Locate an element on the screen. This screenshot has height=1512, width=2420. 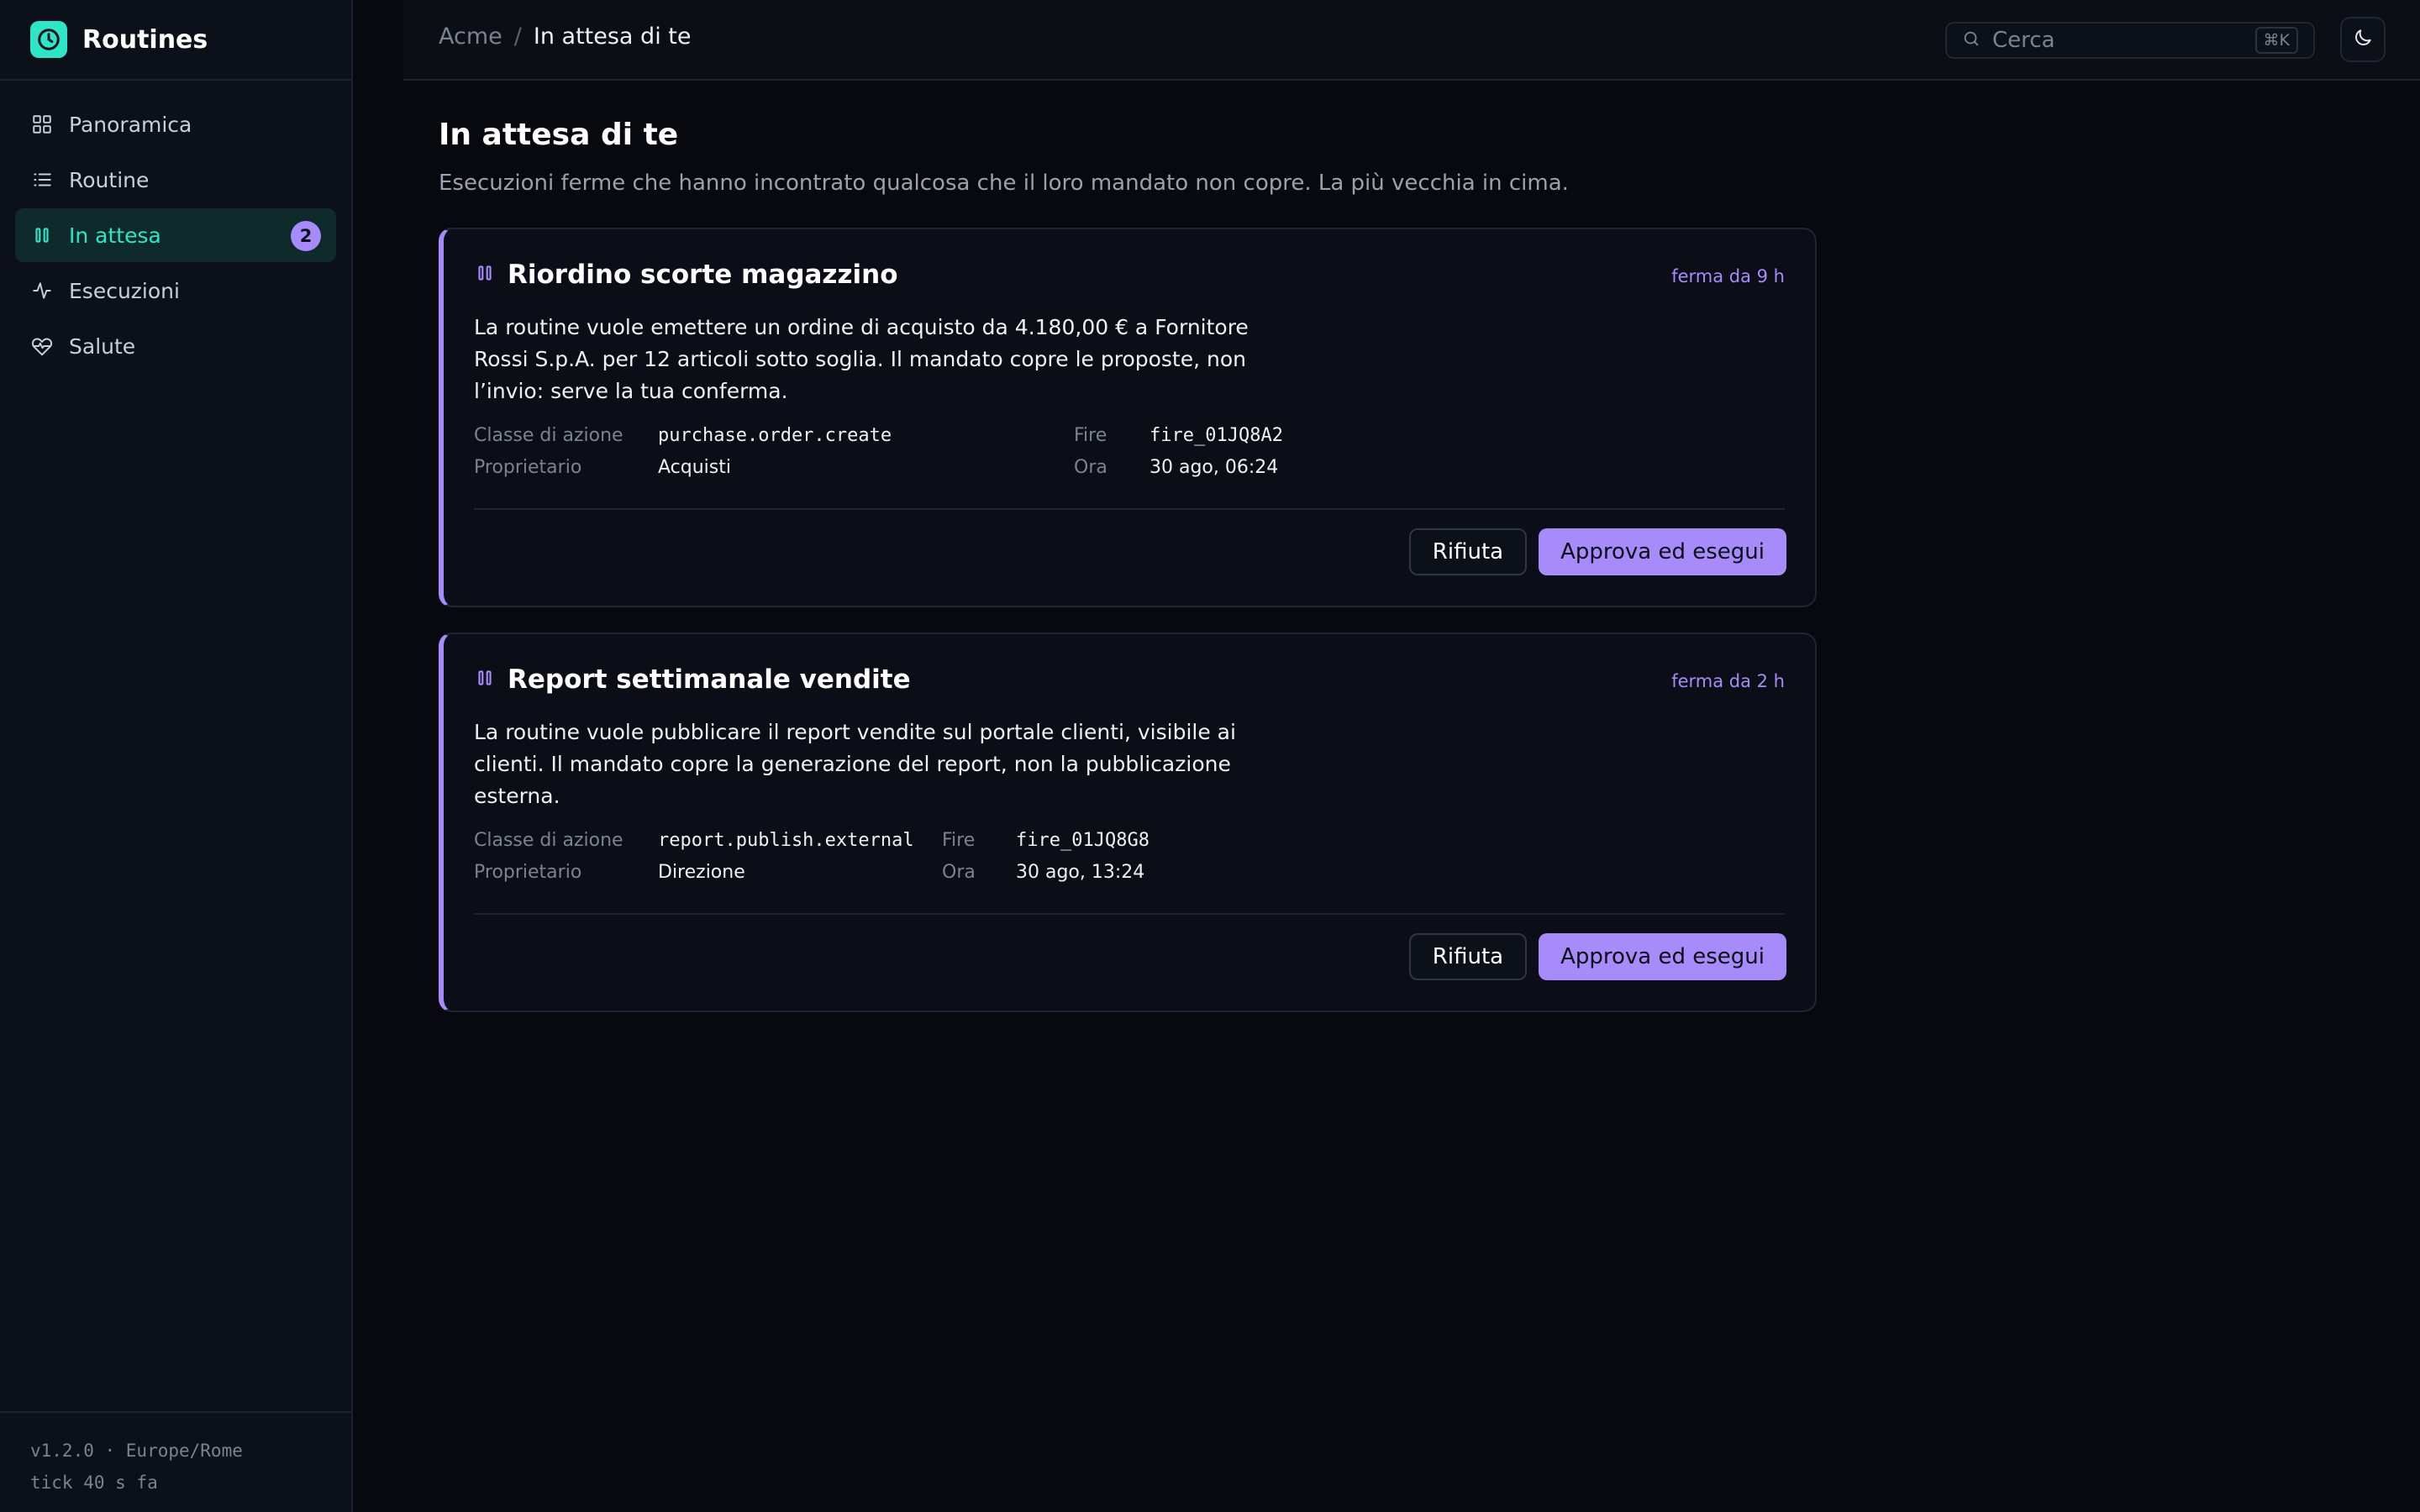
breadcrumb-root: Acme is located at coordinates (470, 37).